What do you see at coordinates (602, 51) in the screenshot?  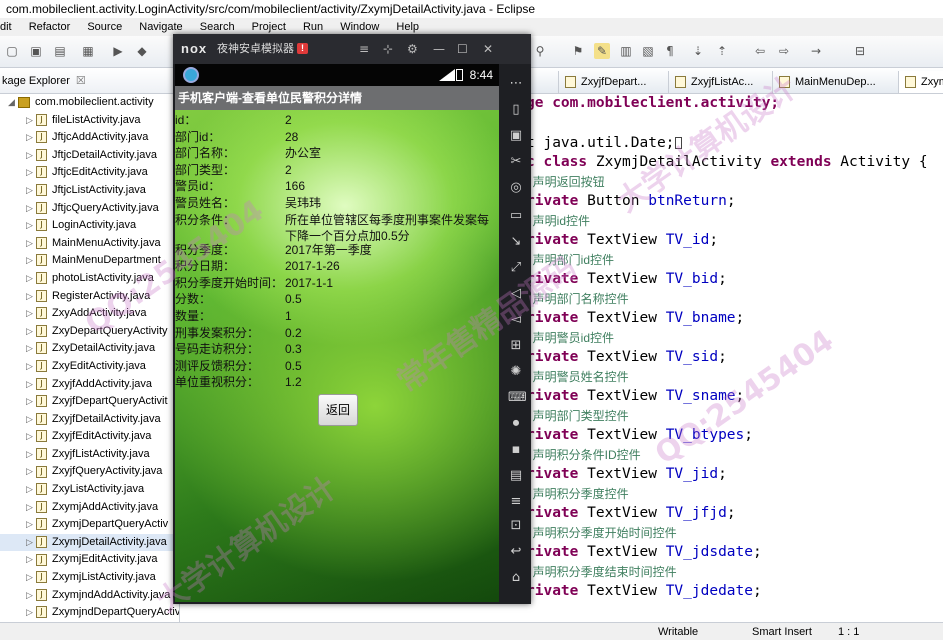 I see `highlight-icon: ✎` at bounding box center [602, 51].